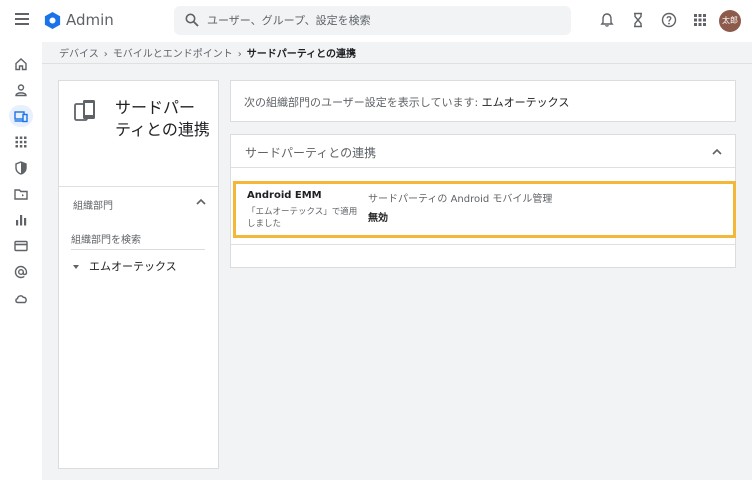  I want to click on home-icon, so click(21, 64).